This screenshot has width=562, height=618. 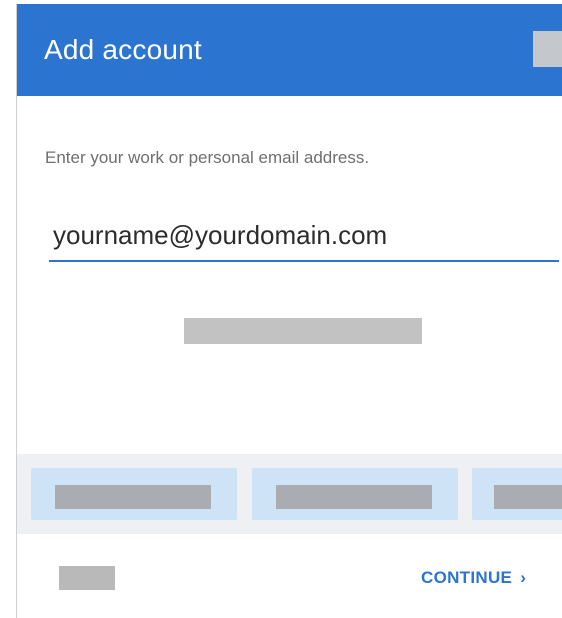 I want to click on dialog-header: Add account, so click(x=289, y=50).